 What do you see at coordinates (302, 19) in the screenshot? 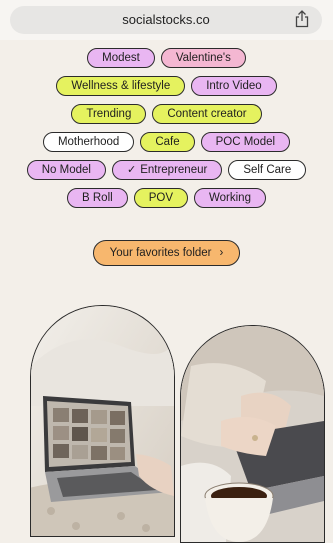
I see `share-icon` at bounding box center [302, 19].